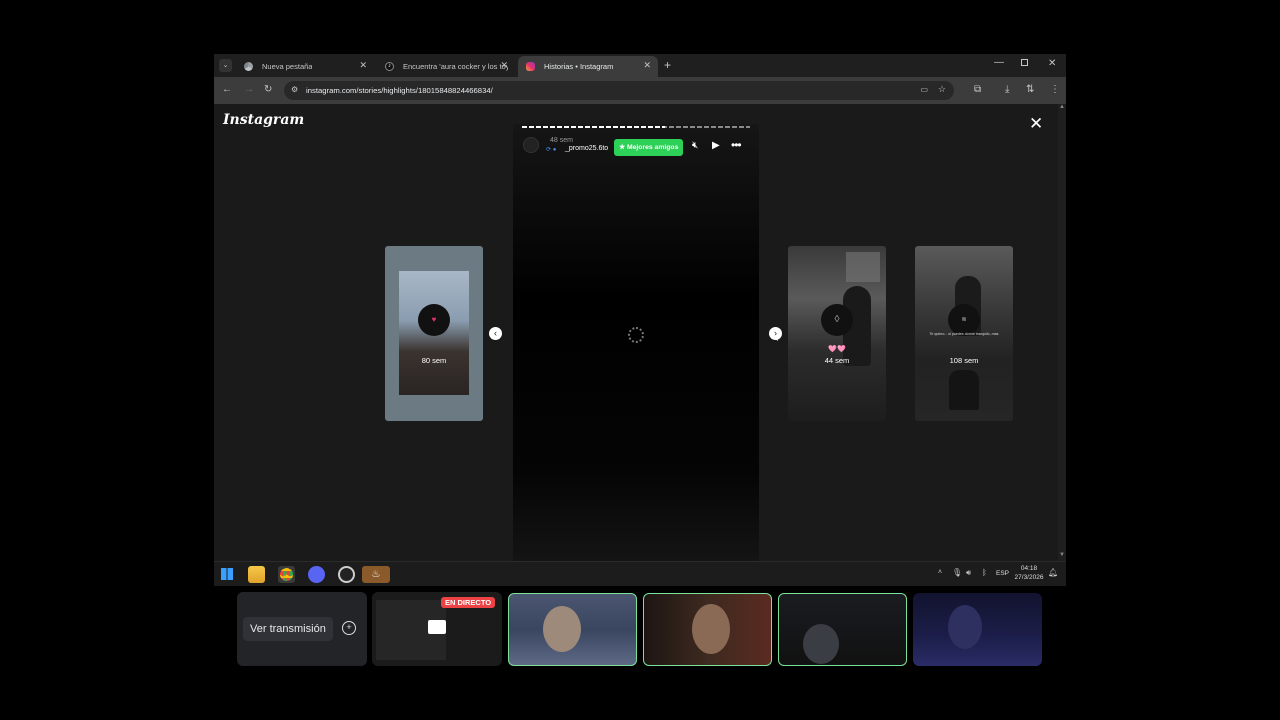  I want to click on watch-stream-panel: Ver transmisión +, so click(302, 629).